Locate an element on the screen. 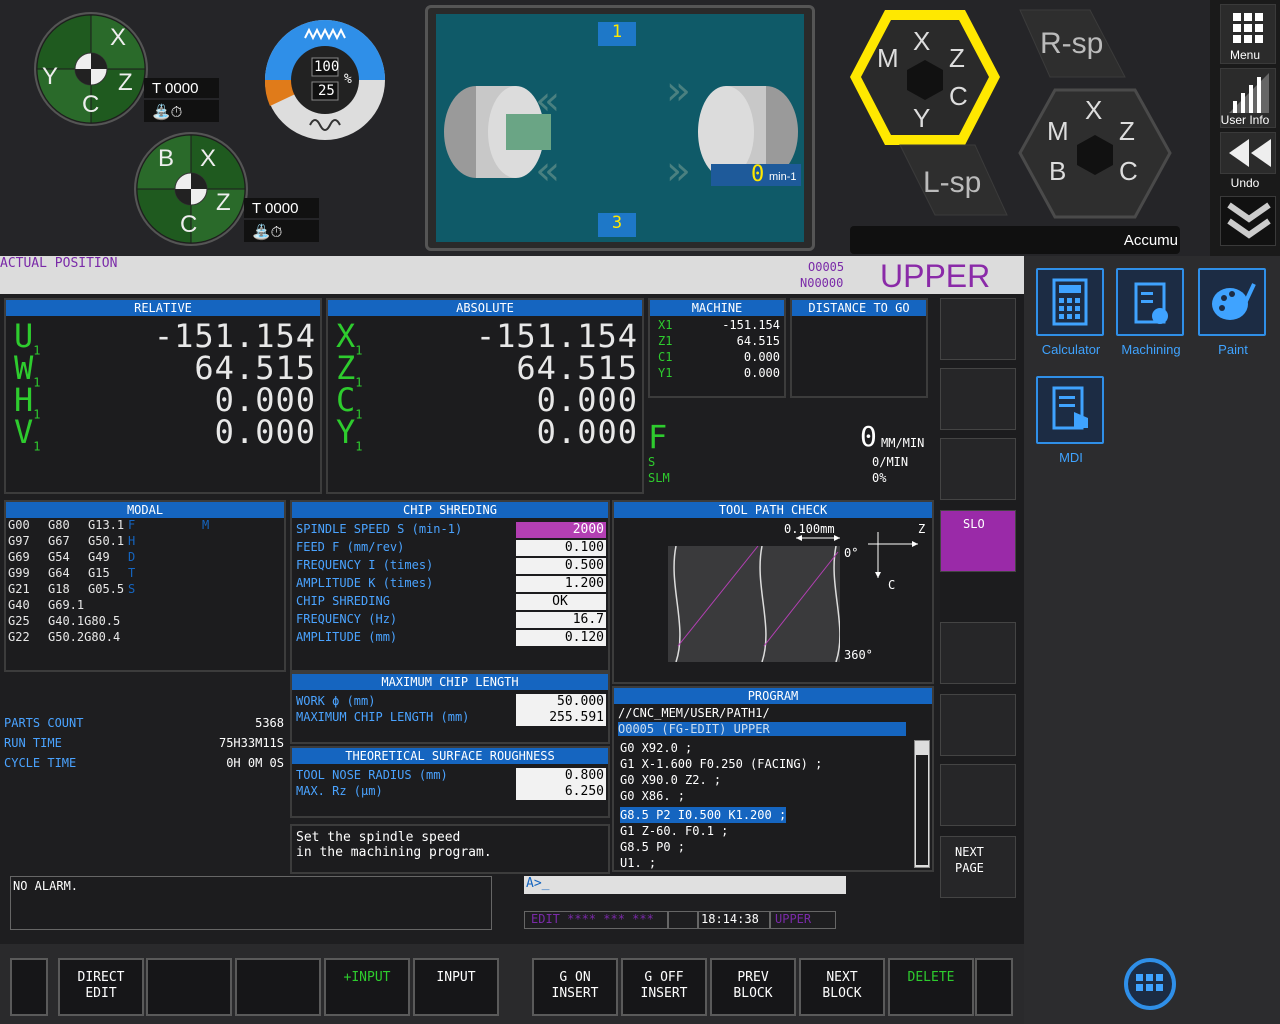  param-field: 255.591 is located at coordinates (561, 718).